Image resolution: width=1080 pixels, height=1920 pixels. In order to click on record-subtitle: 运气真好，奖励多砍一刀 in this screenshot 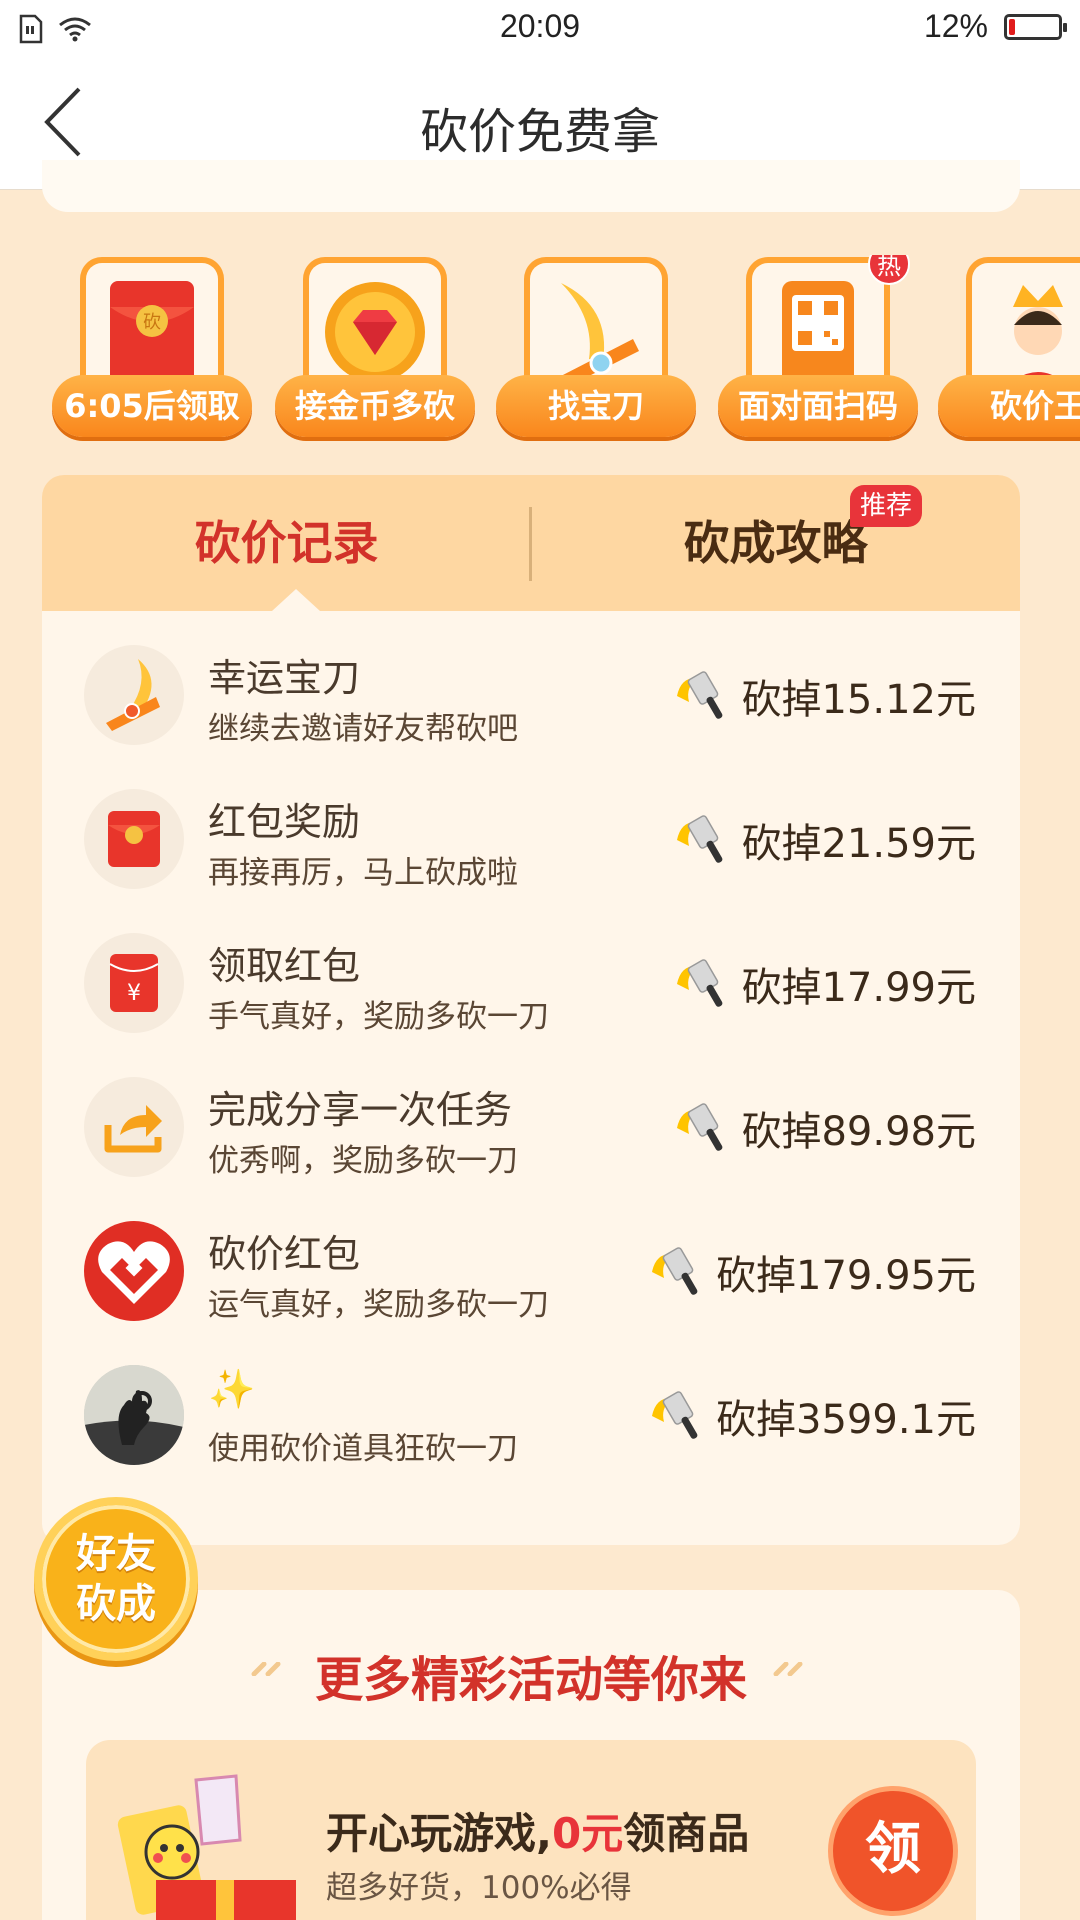, I will do `click(378, 1305)`.